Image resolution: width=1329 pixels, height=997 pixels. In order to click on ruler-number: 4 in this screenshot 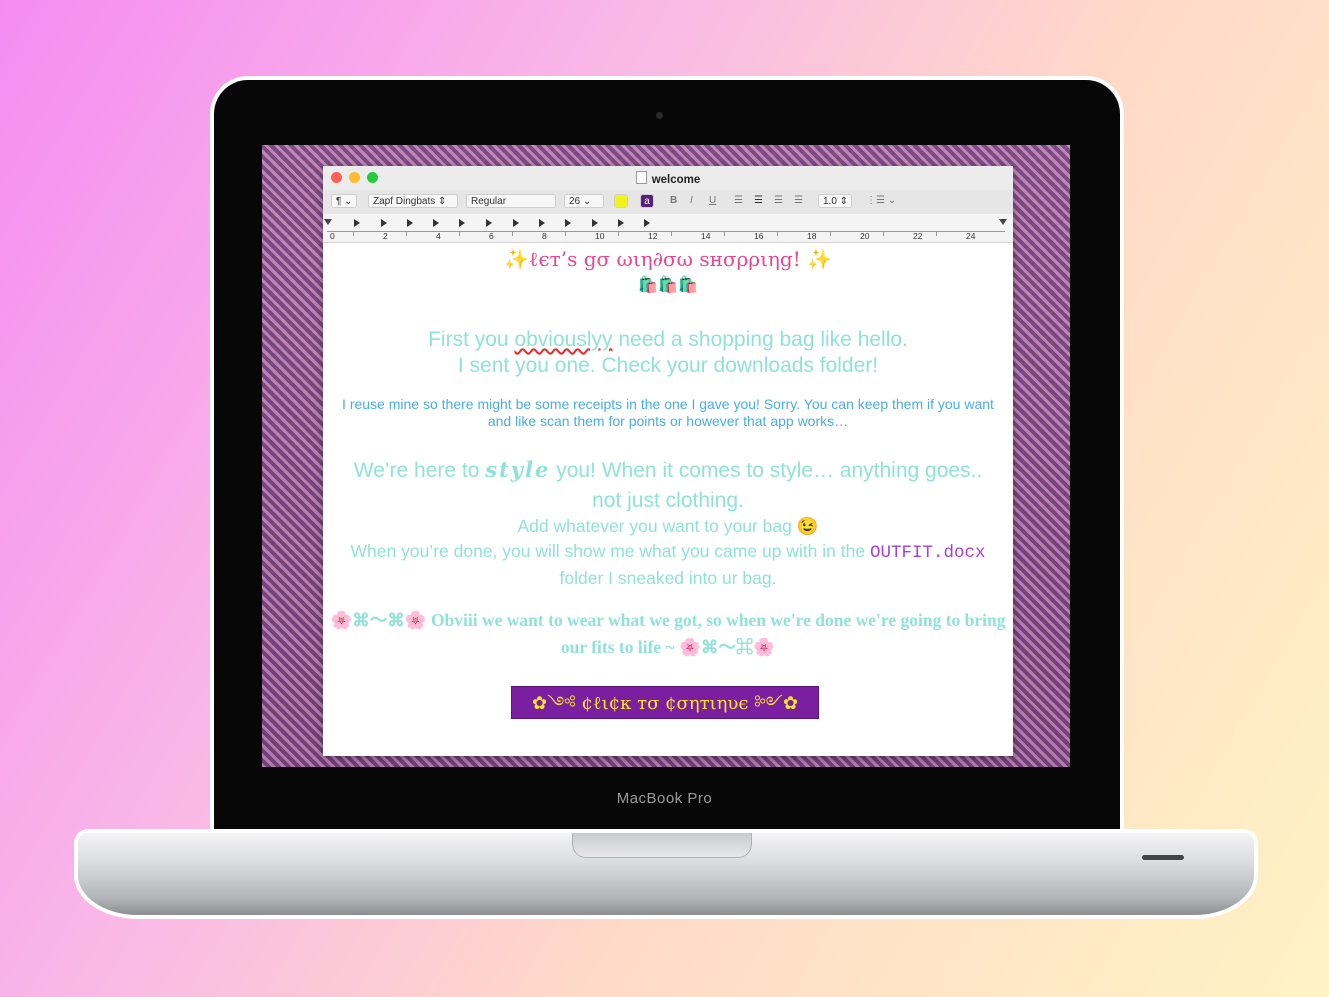, I will do `click(438, 236)`.